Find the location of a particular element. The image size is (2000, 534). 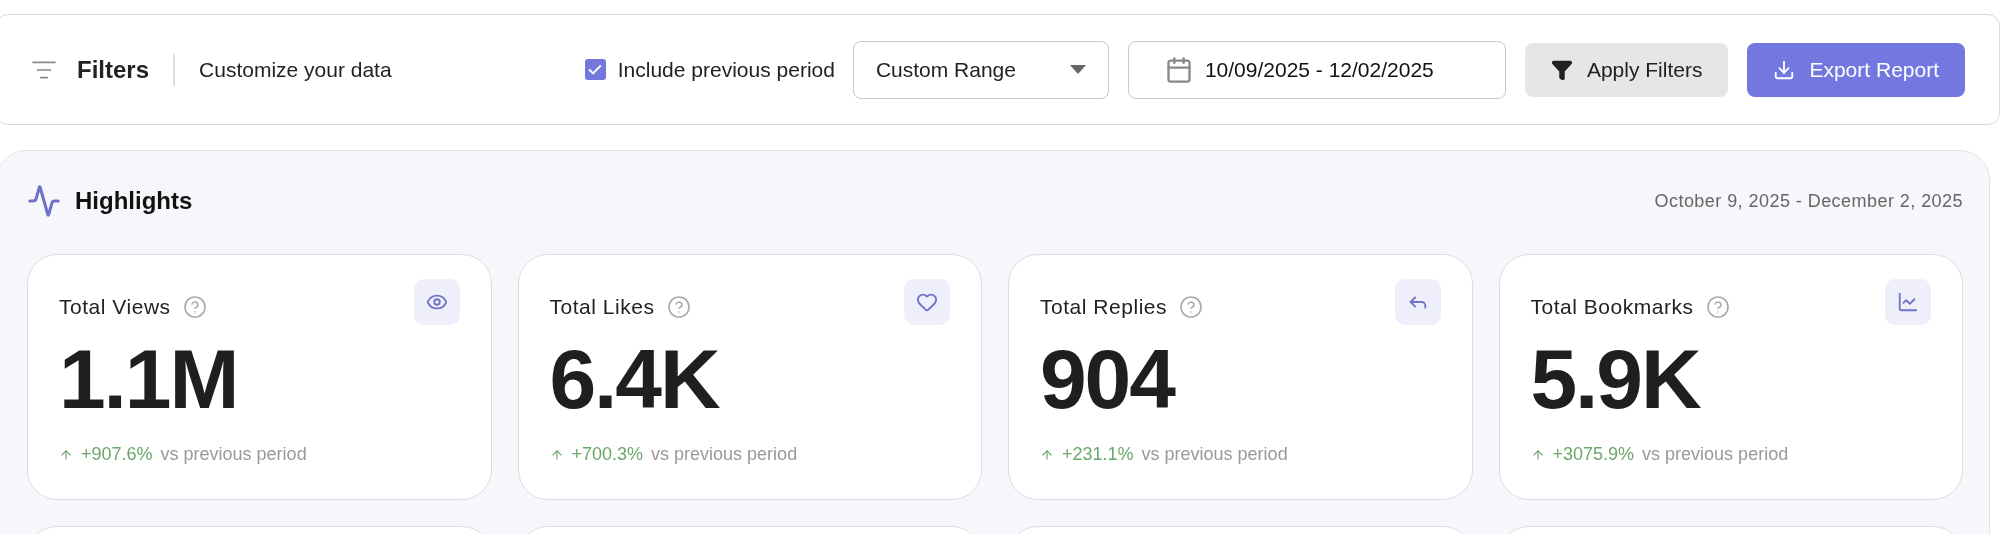

caret-down-icon is located at coordinates (1077, 69).